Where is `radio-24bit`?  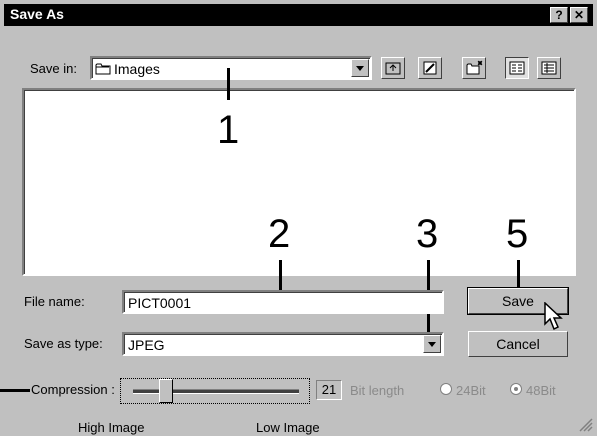 radio-24bit is located at coordinates (446, 389).